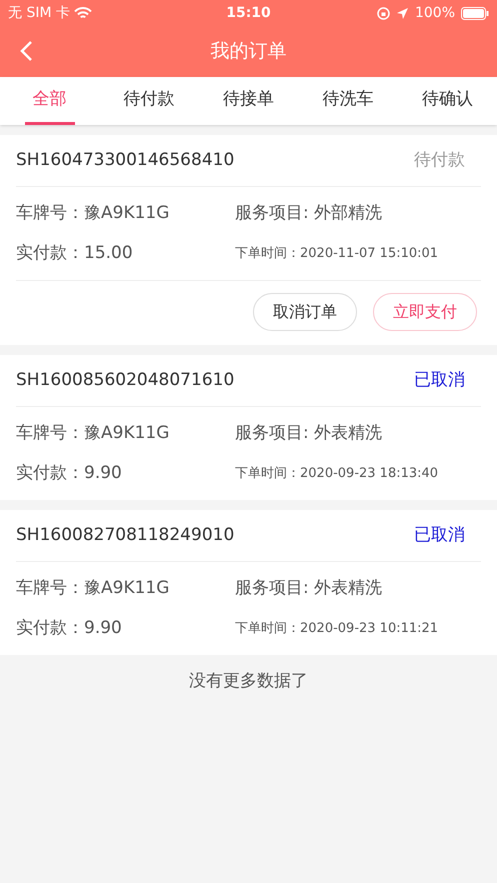  I want to click on carrier-label: 无 SIM 卡, so click(39, 13).